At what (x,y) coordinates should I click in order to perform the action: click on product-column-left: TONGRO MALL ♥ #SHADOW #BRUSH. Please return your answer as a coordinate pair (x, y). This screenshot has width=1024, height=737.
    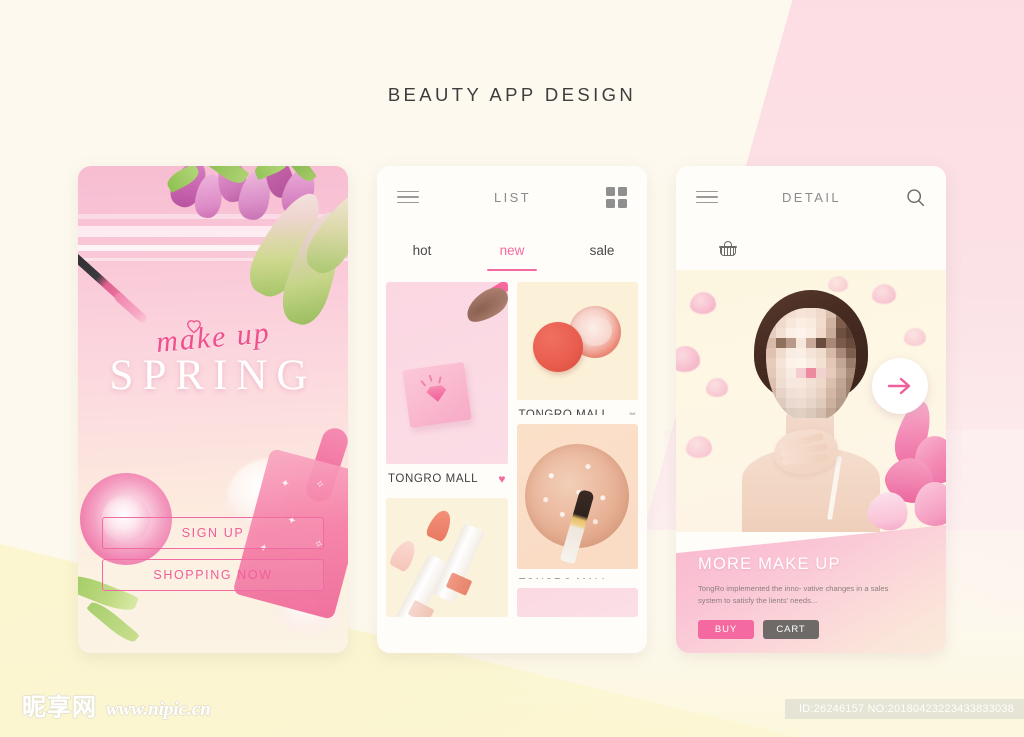
    Looking at the image, I should click on (447, 449).